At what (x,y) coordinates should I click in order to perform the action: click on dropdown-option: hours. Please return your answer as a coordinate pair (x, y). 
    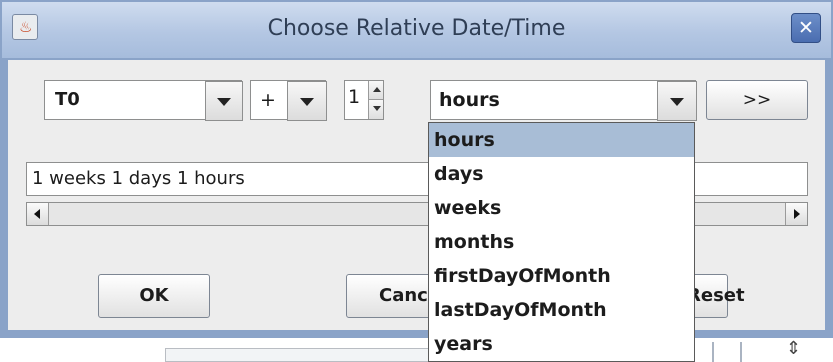
    Looking at the image, I should click on (561, 140).